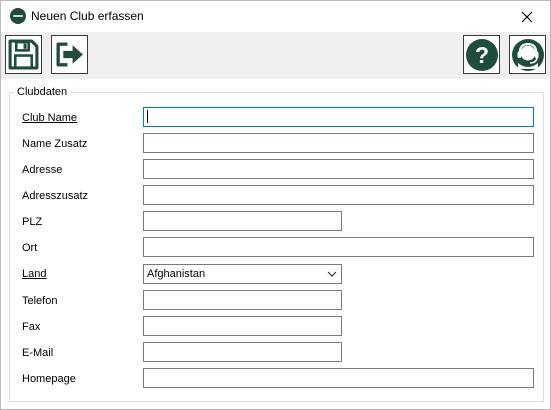 The image size is (551, 410). I want to click on exit-icon, so click(69, 54).